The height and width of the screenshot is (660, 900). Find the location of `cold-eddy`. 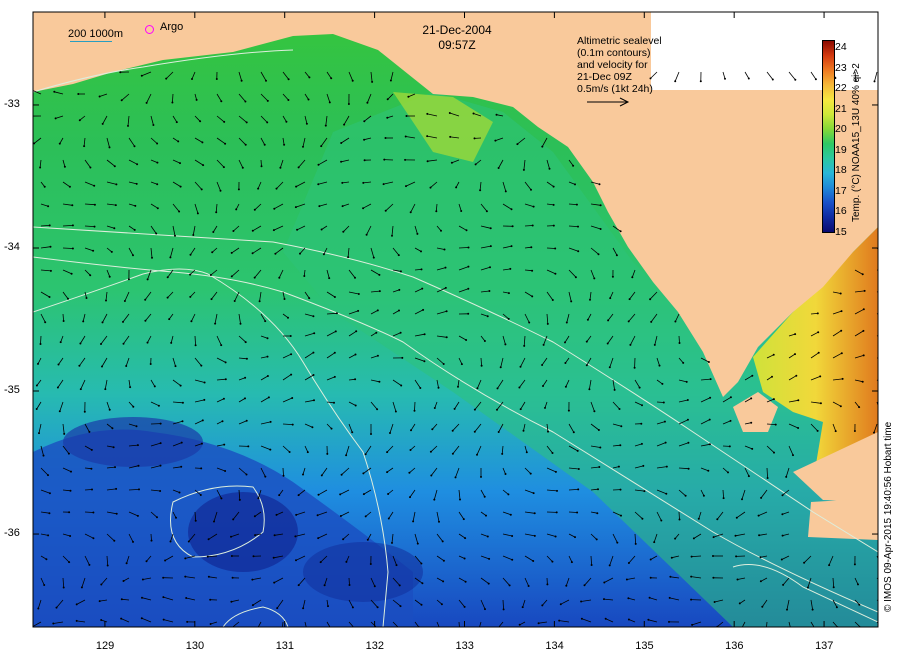

cold-eddy is located at coordinates (363, 572).